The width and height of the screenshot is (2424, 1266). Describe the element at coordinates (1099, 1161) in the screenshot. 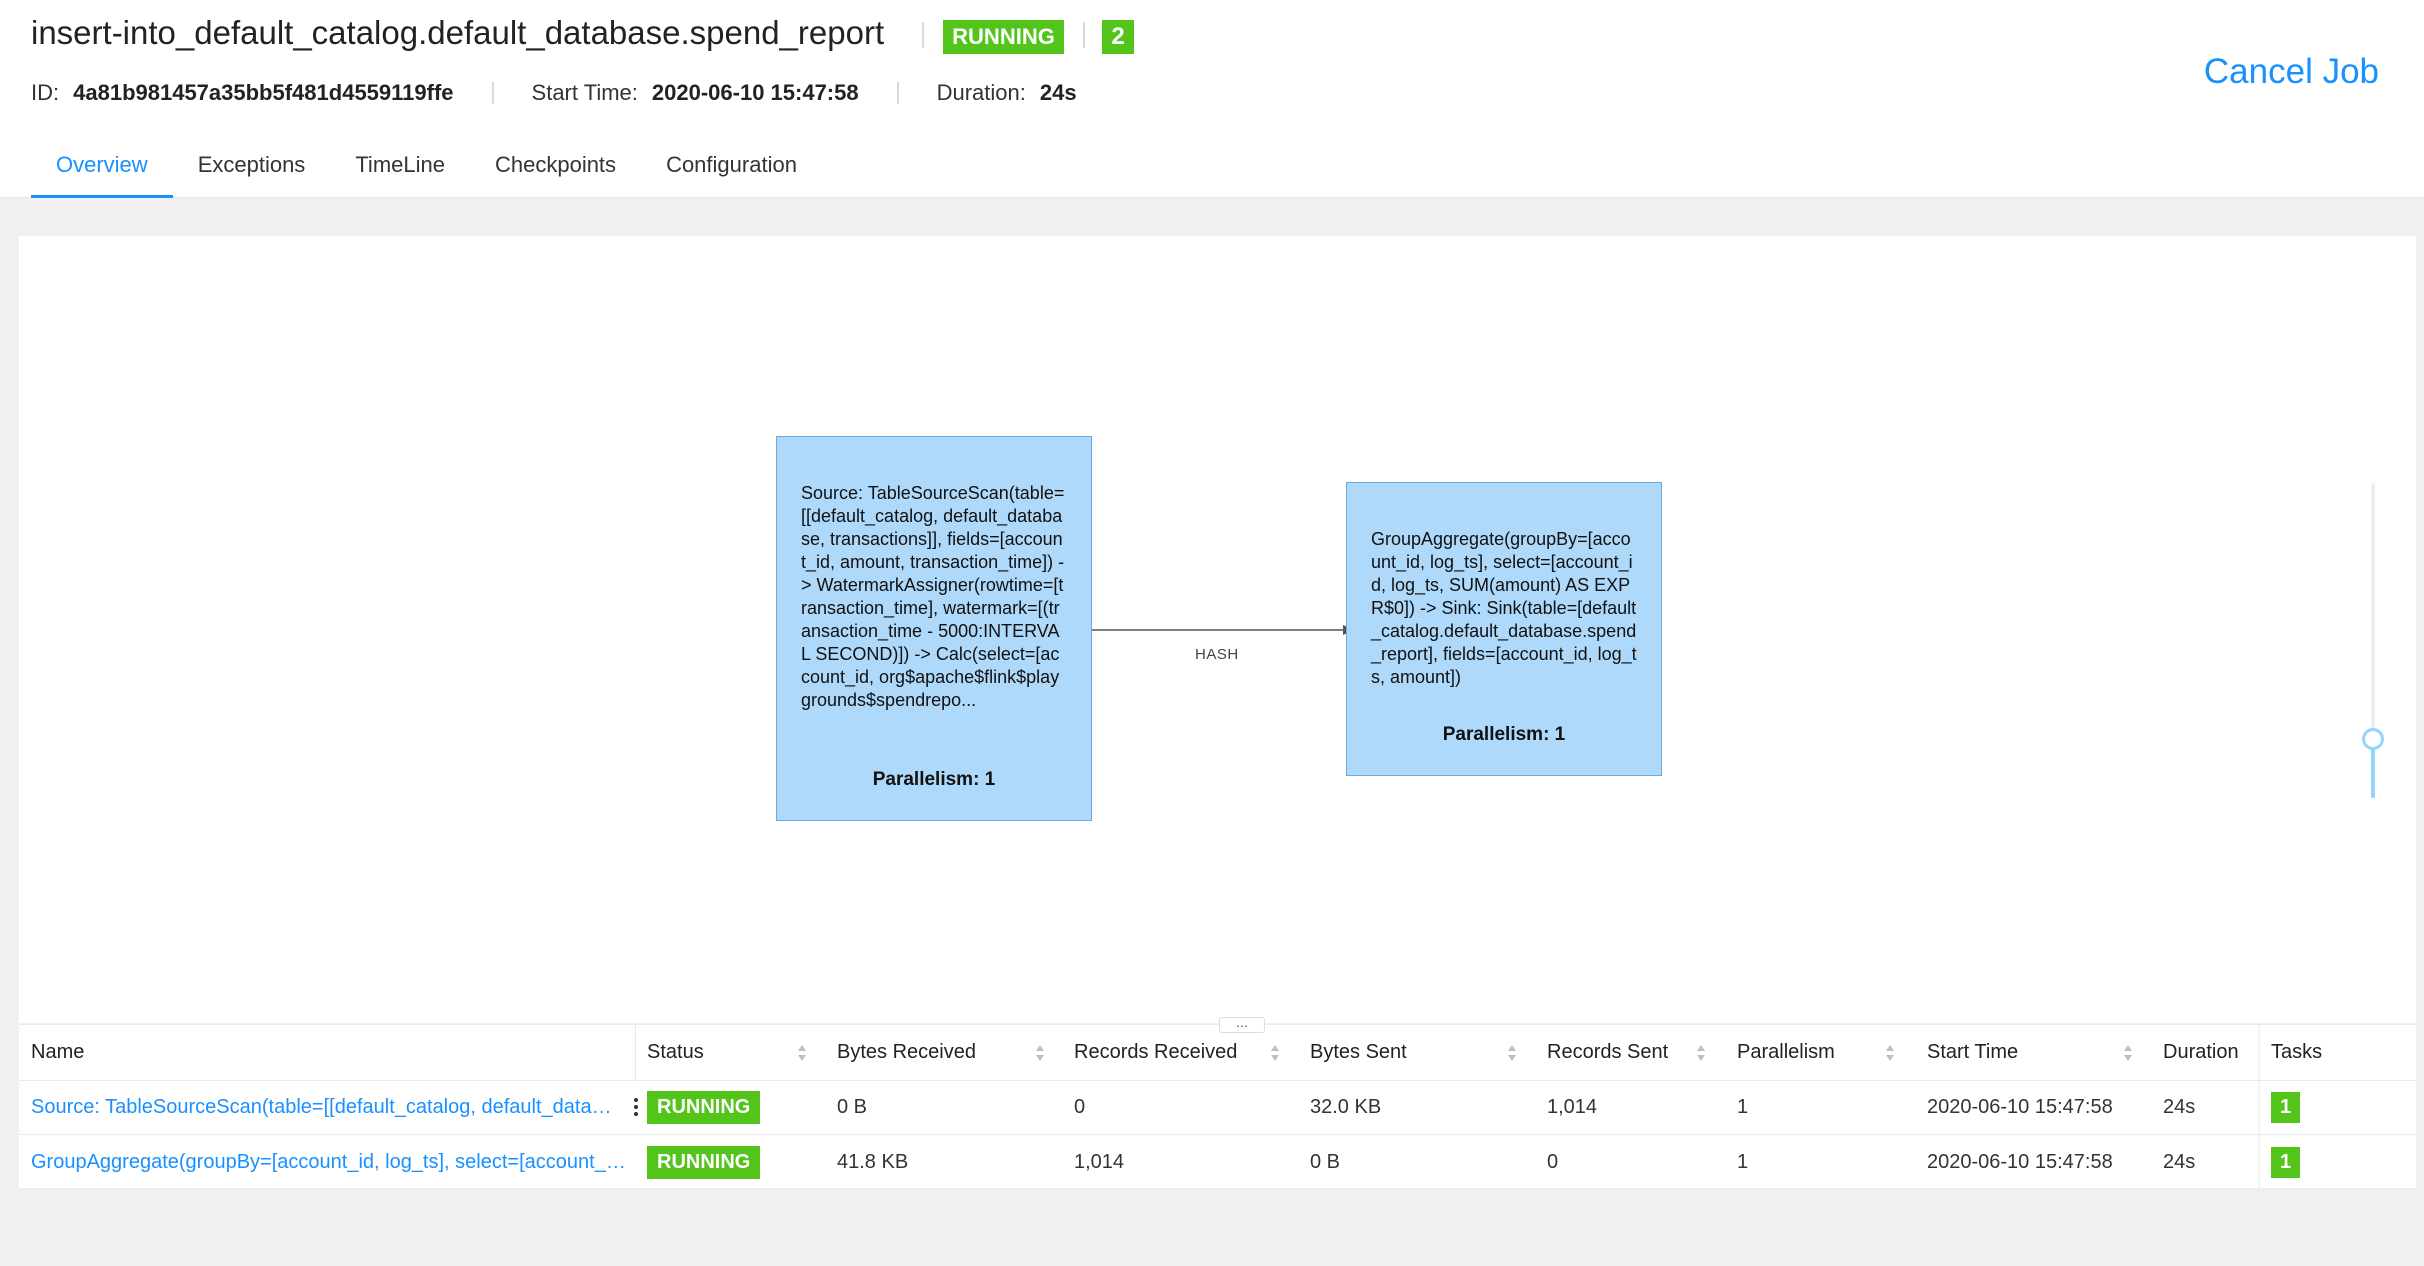

I see `records-received-cell: 1,014` at that location.